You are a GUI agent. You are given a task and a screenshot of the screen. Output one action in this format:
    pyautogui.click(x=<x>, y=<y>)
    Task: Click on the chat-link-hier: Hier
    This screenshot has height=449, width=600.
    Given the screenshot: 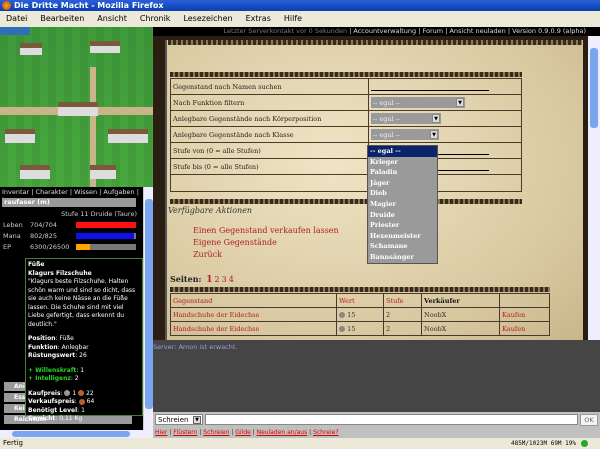 What is the action you would take?
    pyautogui.click(x=161, y=432)
    